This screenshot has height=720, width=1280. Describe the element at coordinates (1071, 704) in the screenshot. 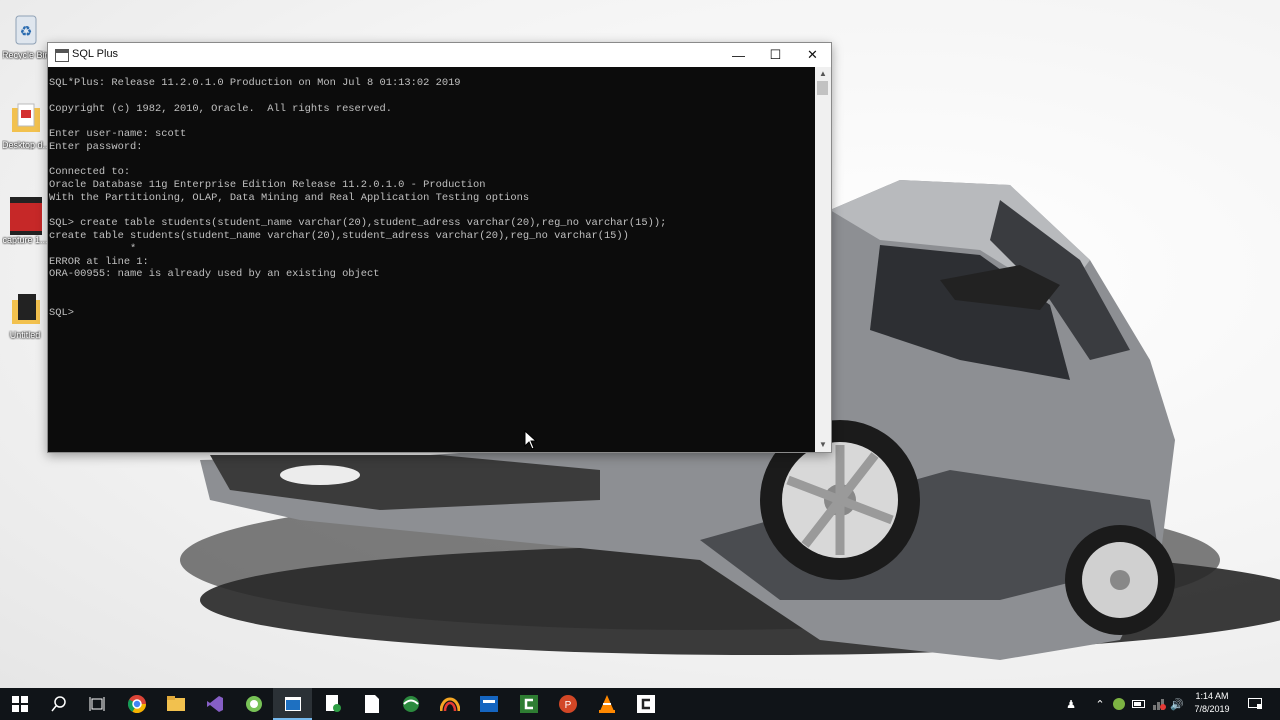

I see `people-icon: ♟` at that location.